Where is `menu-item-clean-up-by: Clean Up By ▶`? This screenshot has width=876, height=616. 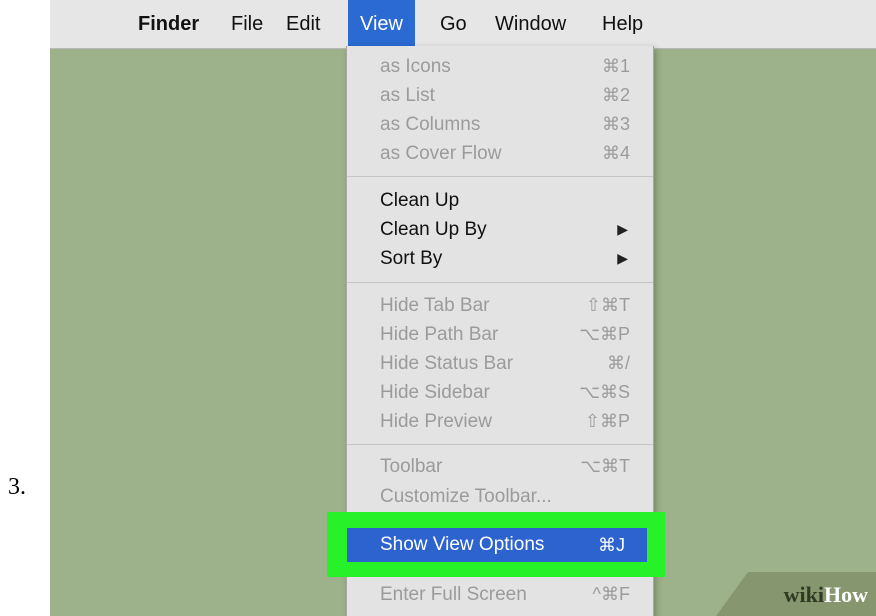 menu-item-clean-up-by: Clean Up By ▶ is located at coordinates (515, 229).